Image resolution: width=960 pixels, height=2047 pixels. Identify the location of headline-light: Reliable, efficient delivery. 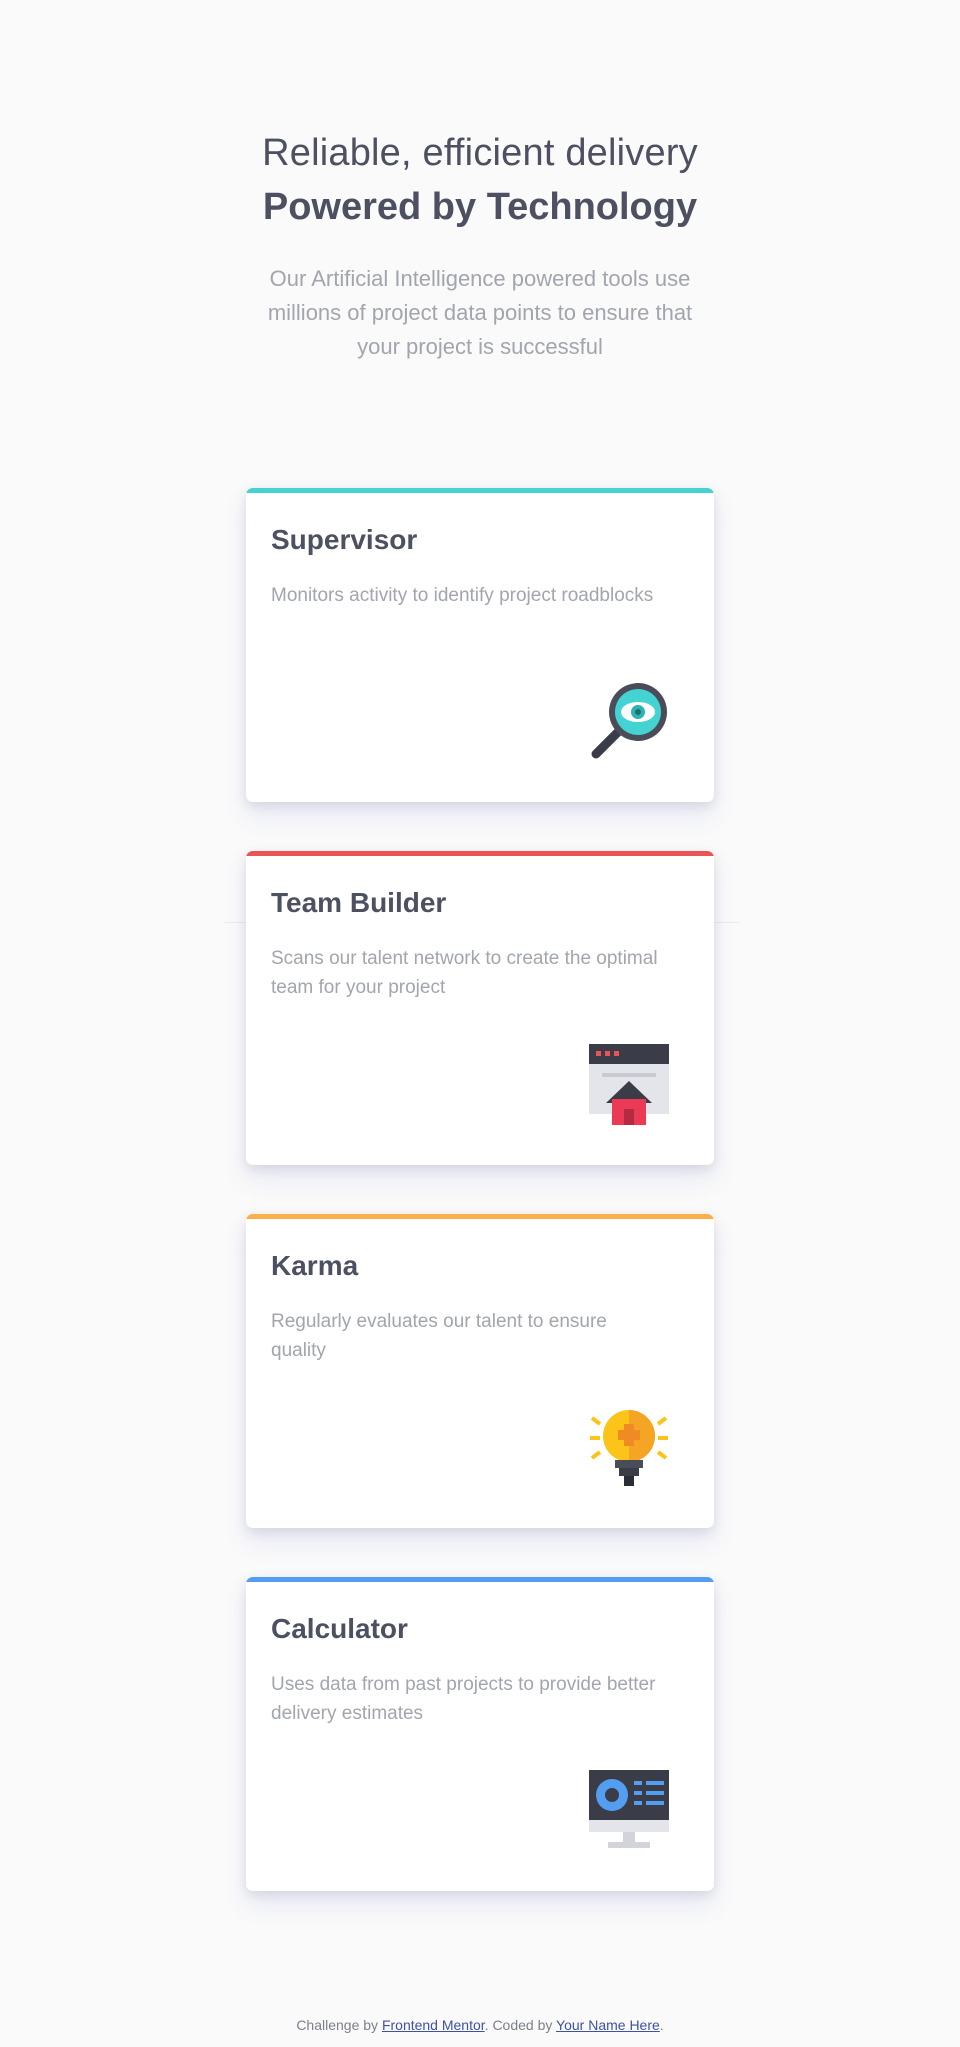
(480, 153).